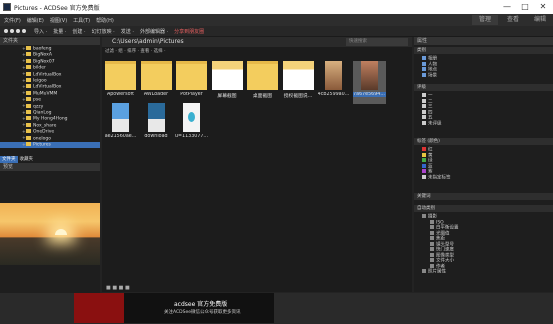 This screenshot has height=324, width=553. What do you see at coordinates (156, 124) in the screenshot?
I see `thumbnail-item: download` at bounding box center [156, 124].